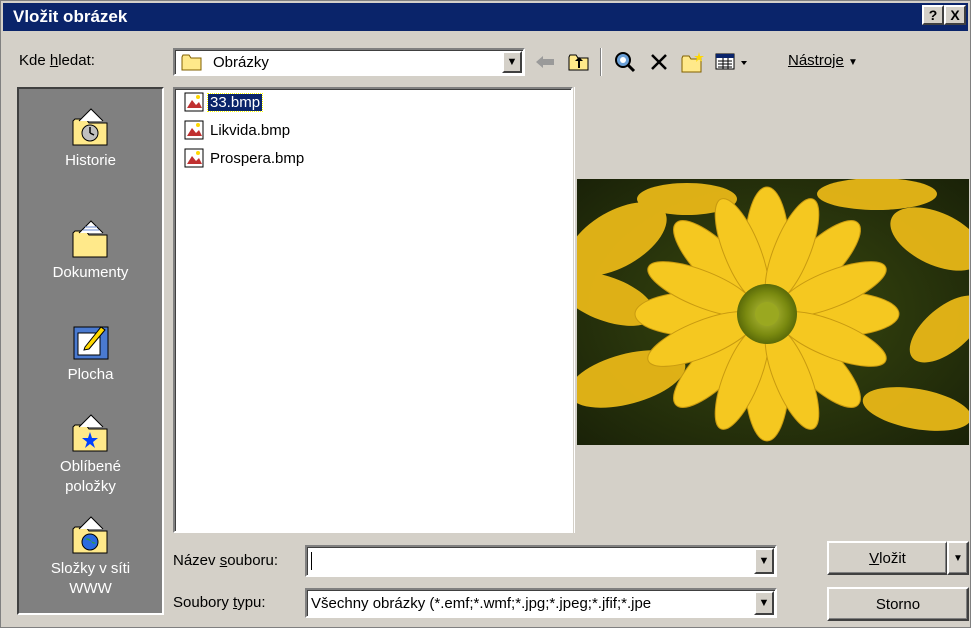 This screenshot has height=628, width=971. Describe the element at coordinates (89, 239) in the screenshot. I see `documents-folder-icon` at that location.